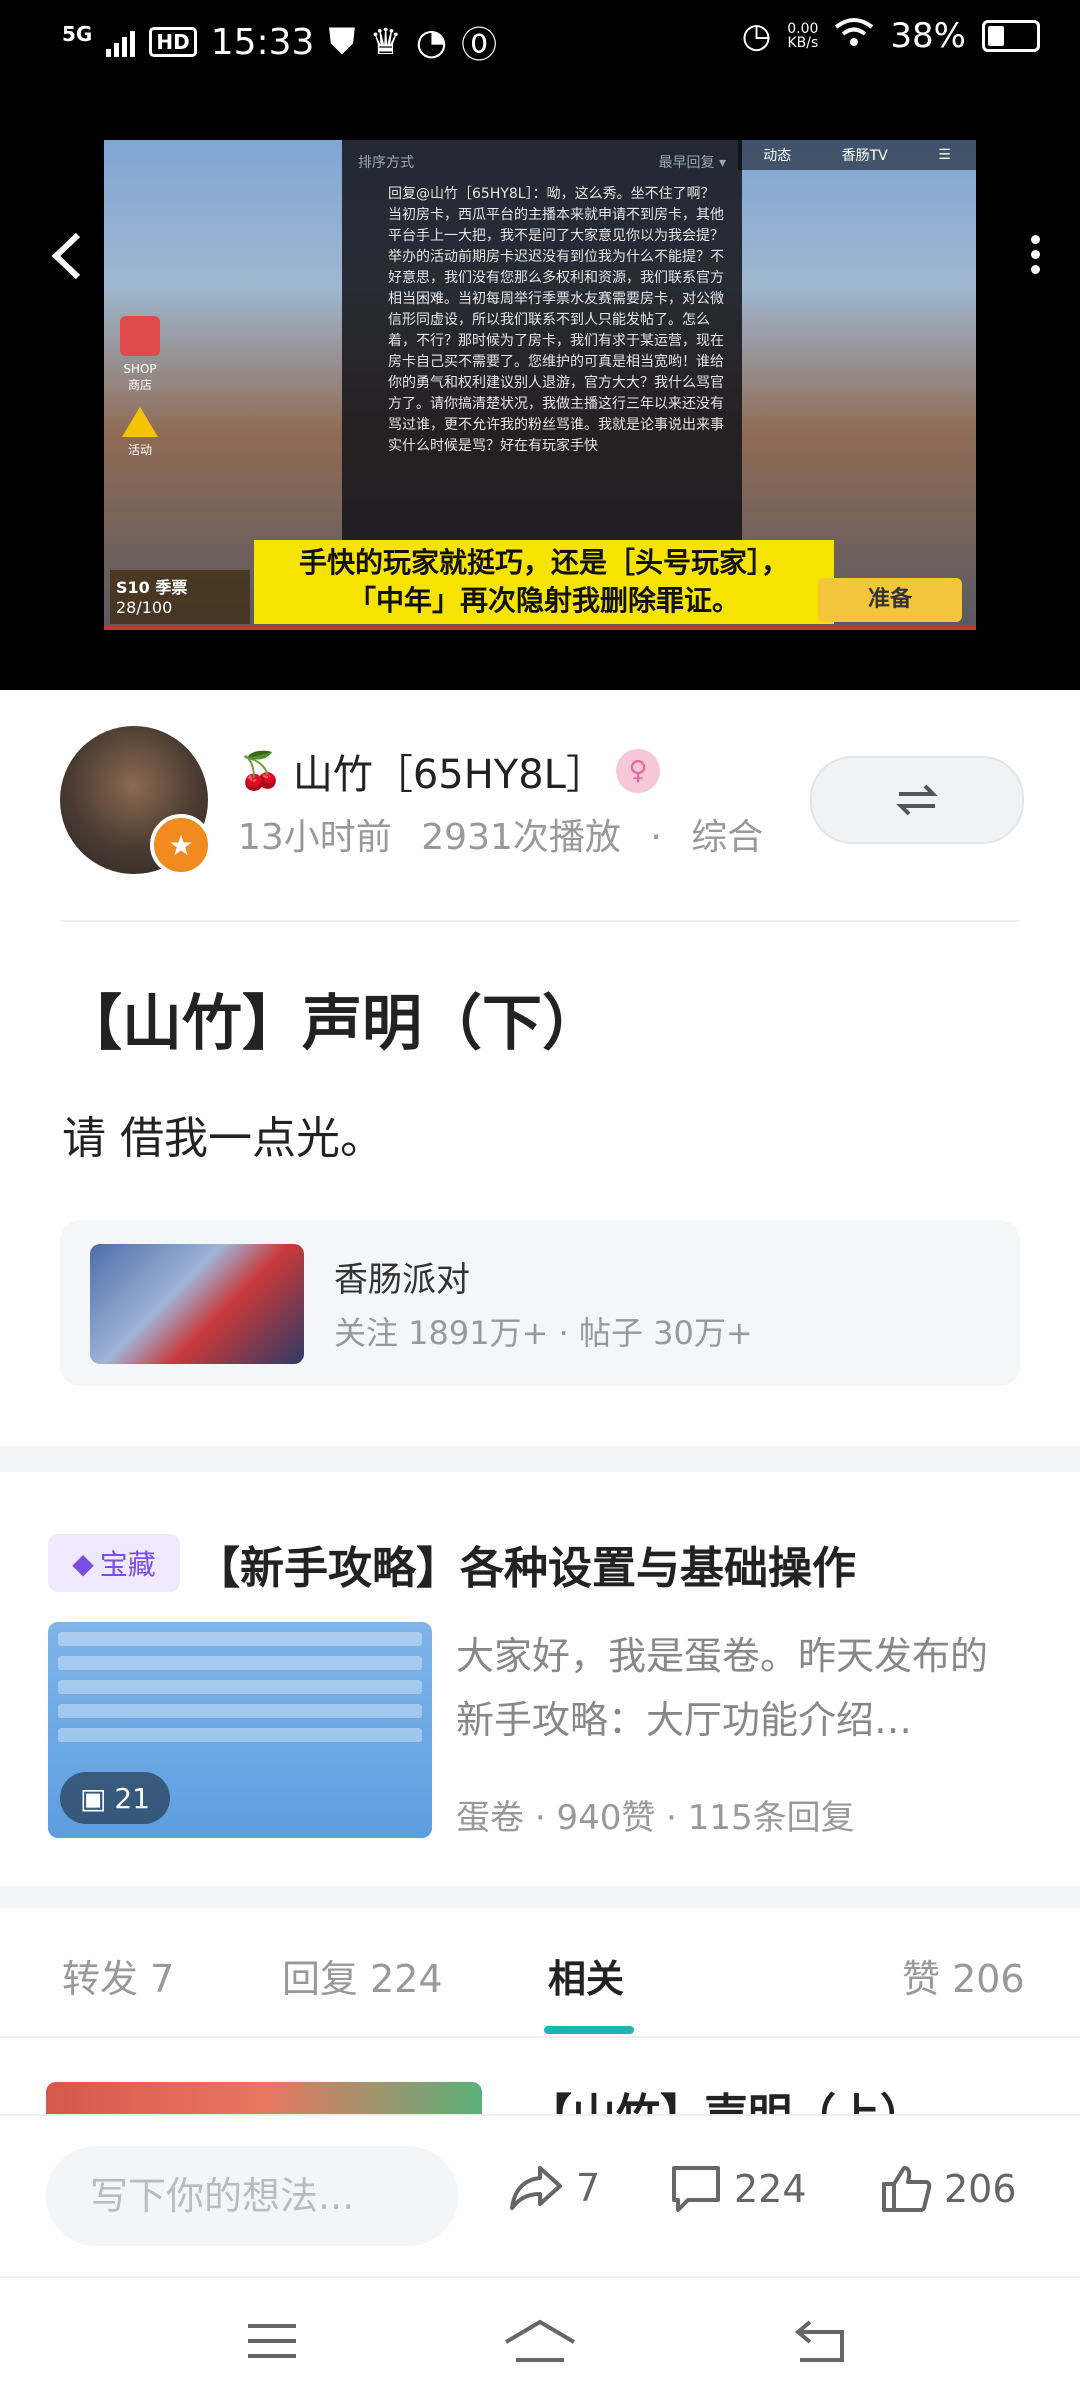 The height and width of the screenshot is (2402, 1080). What do you see at coordinates (1035, 256) in the screenshot?
I see `more-options-button` at bounding box center [1035, 256].